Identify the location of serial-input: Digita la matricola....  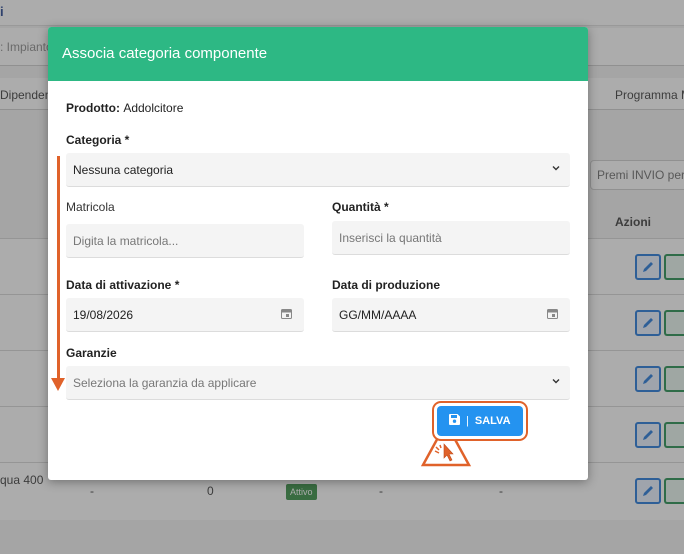
(185, 241).